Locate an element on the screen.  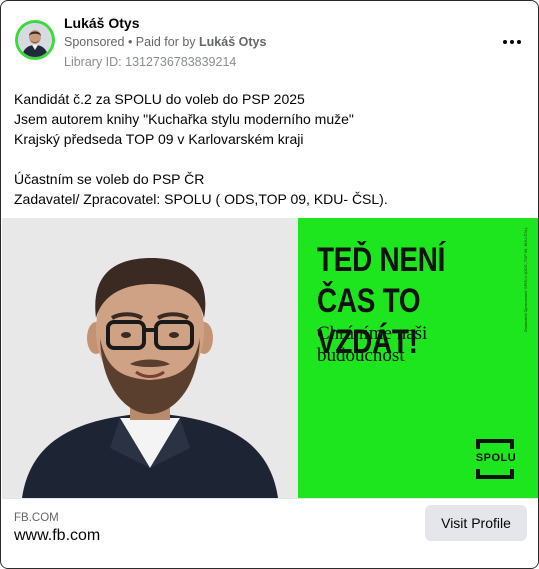
logo-text: SPOLU is located at coordinates (496, 458).